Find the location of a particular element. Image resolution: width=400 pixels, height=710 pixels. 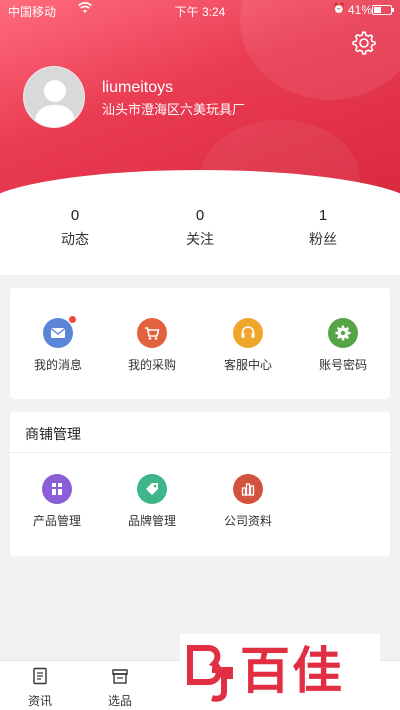

tab-label: 选品 is located at coordinates (119, 701).